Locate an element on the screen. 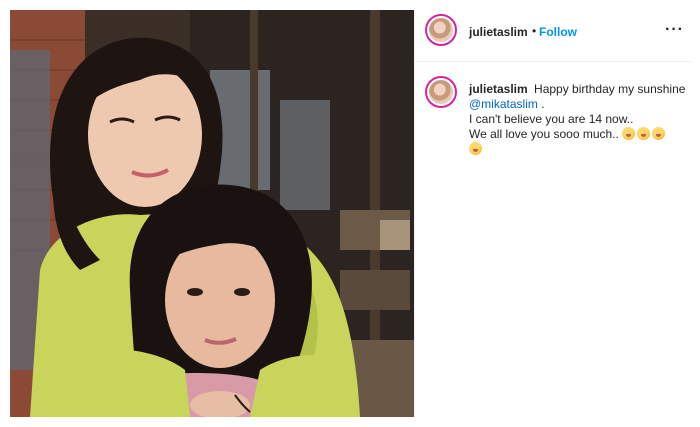 The width and height of the screenshot is (700, 427). post-header: julietaslim • Follow ··· is located at coordinates (553, 36).